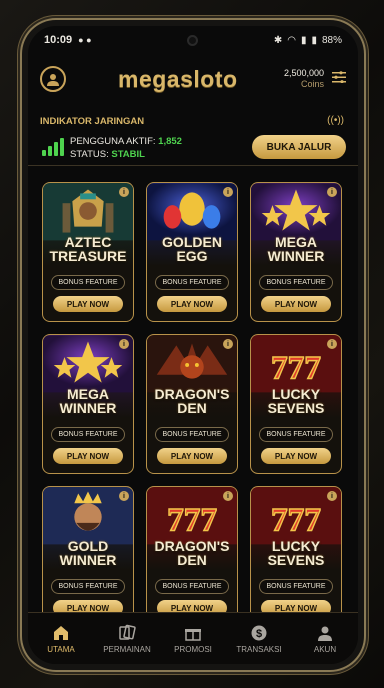 The image size is (384, 688). What do you see at coordinates (88, 249) in the screenshot?
I see `game-title: AZTEC TREASURE` at bounding box center [88, 249].